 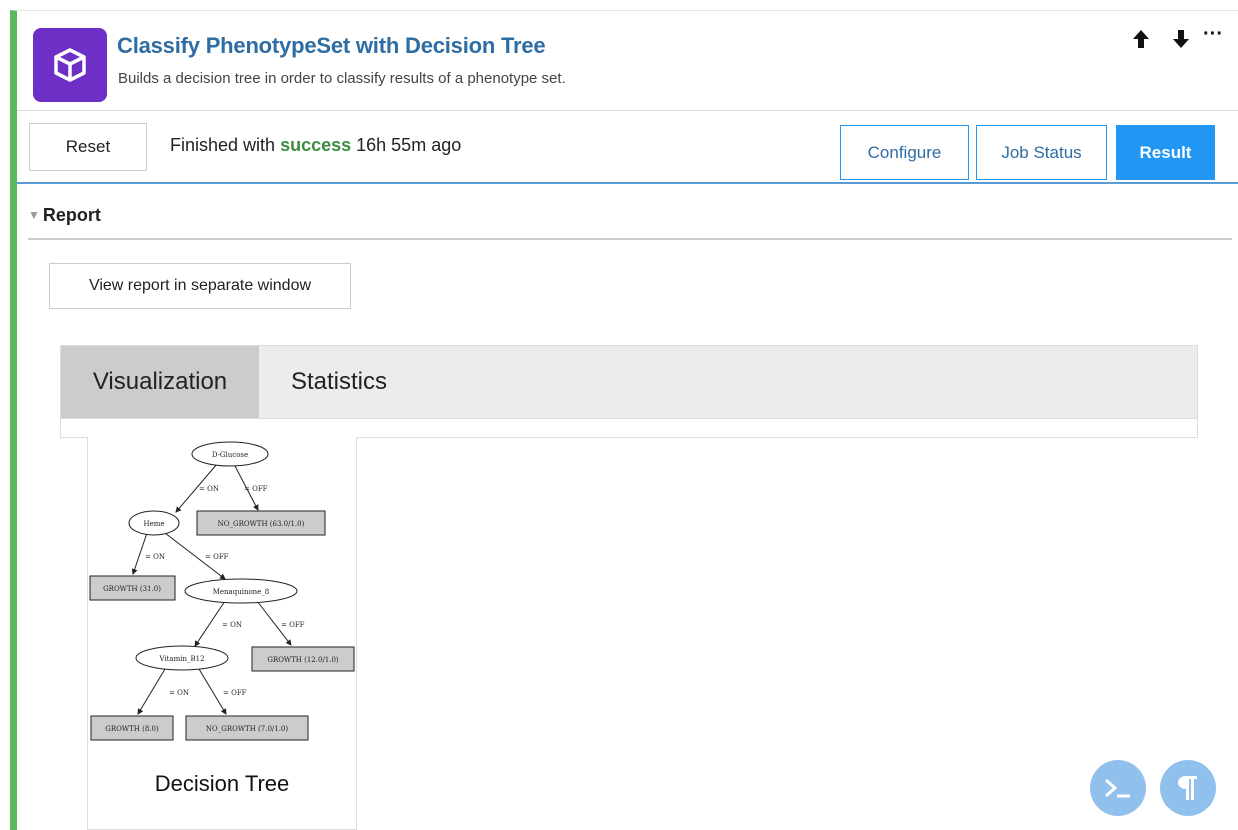 I want to click on tab-statistics: Statistics, so click(x=339, y=382).